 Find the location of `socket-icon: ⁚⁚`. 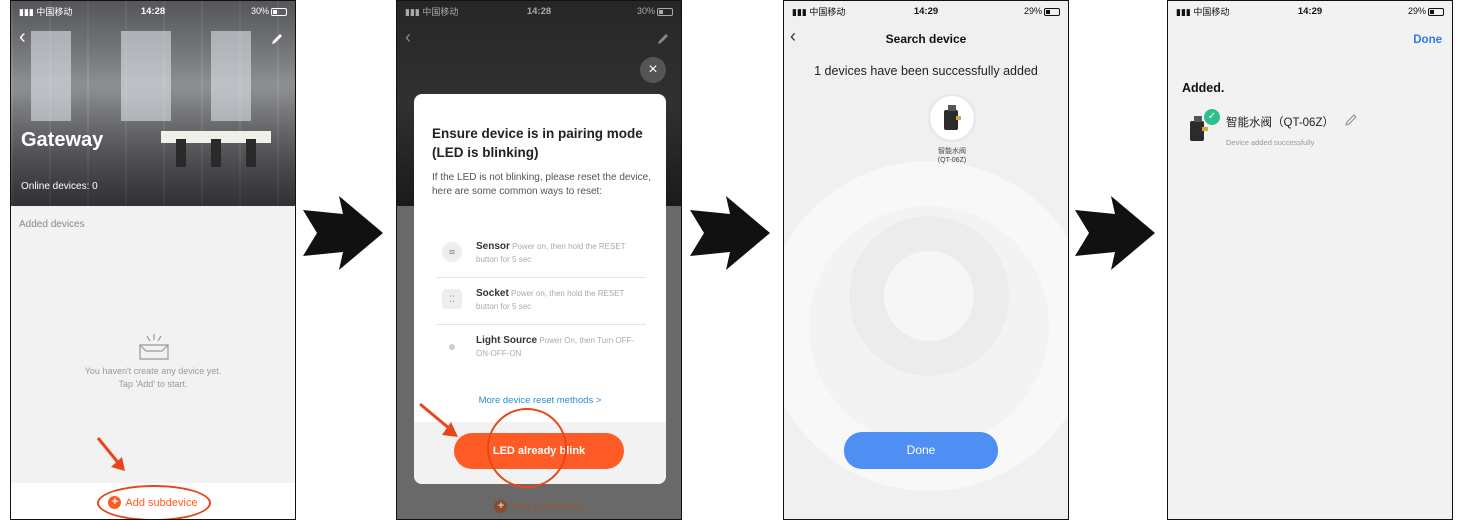

socket-icon: ⁚⁚ is located at coordinates (452, 299).